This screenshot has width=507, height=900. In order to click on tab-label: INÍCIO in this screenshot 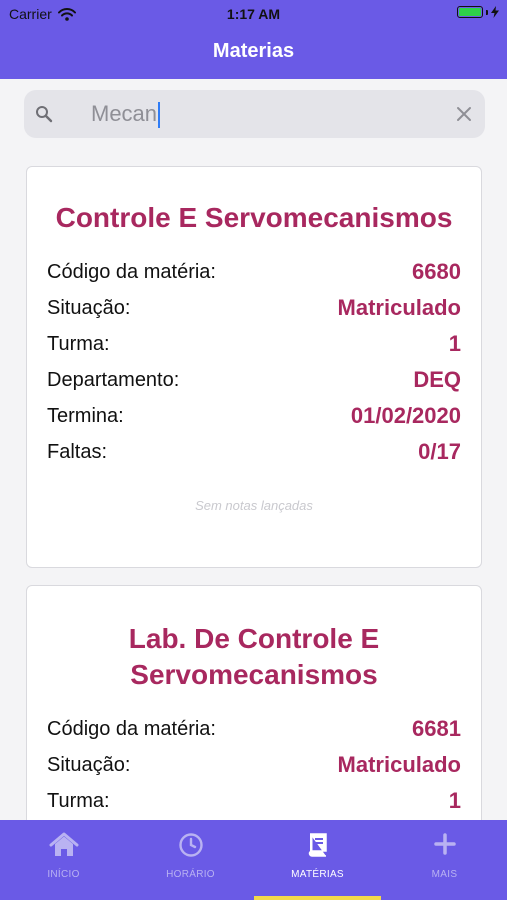, I will do `click(63, 874)`.